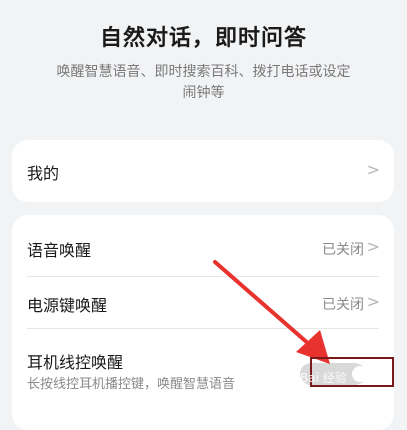 The width and height of the screenshot is (407, 430). I want to click on mine-row: 我的 >, so click(203, 171).